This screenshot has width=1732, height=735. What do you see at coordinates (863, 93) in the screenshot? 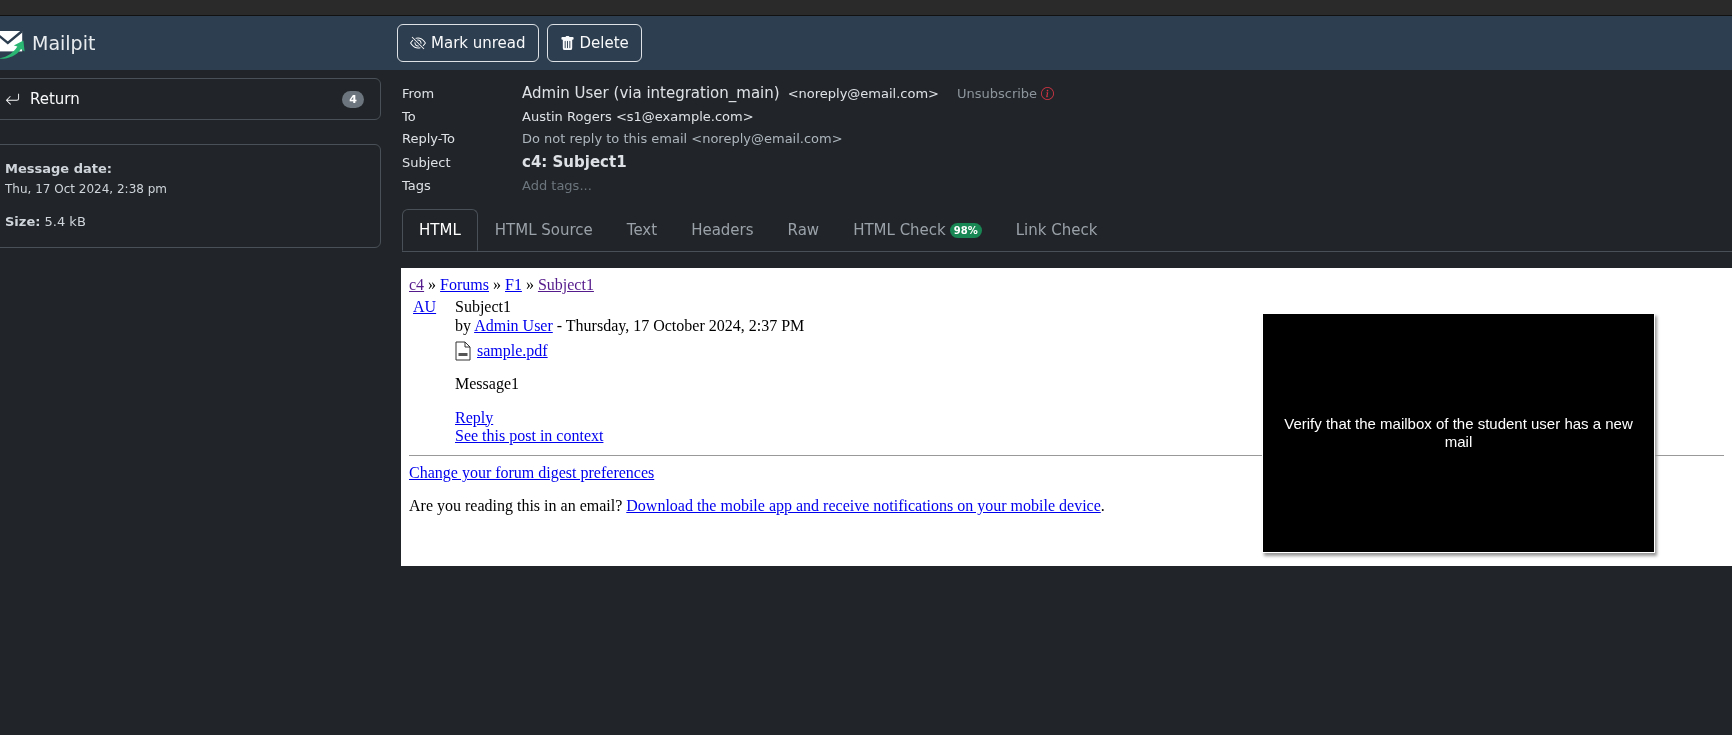
I see `sender-address: <noreply@email.com>` at bounding box center [863, 93].